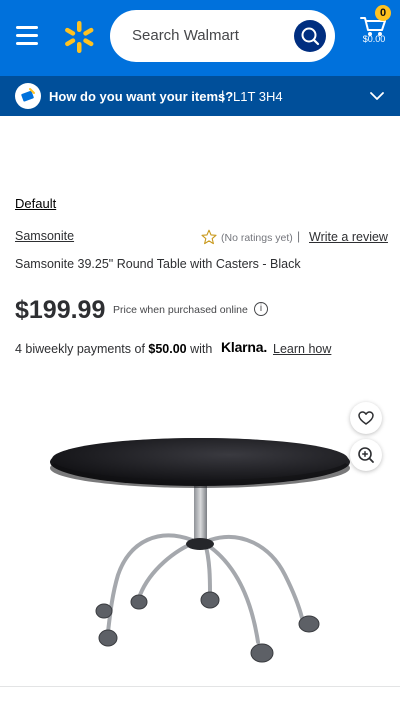 The height and width of the screenshot is (706, 400). Describe the element at coordinates (209, 237) in the screenshot. I see `star-outline-icon` at that location.